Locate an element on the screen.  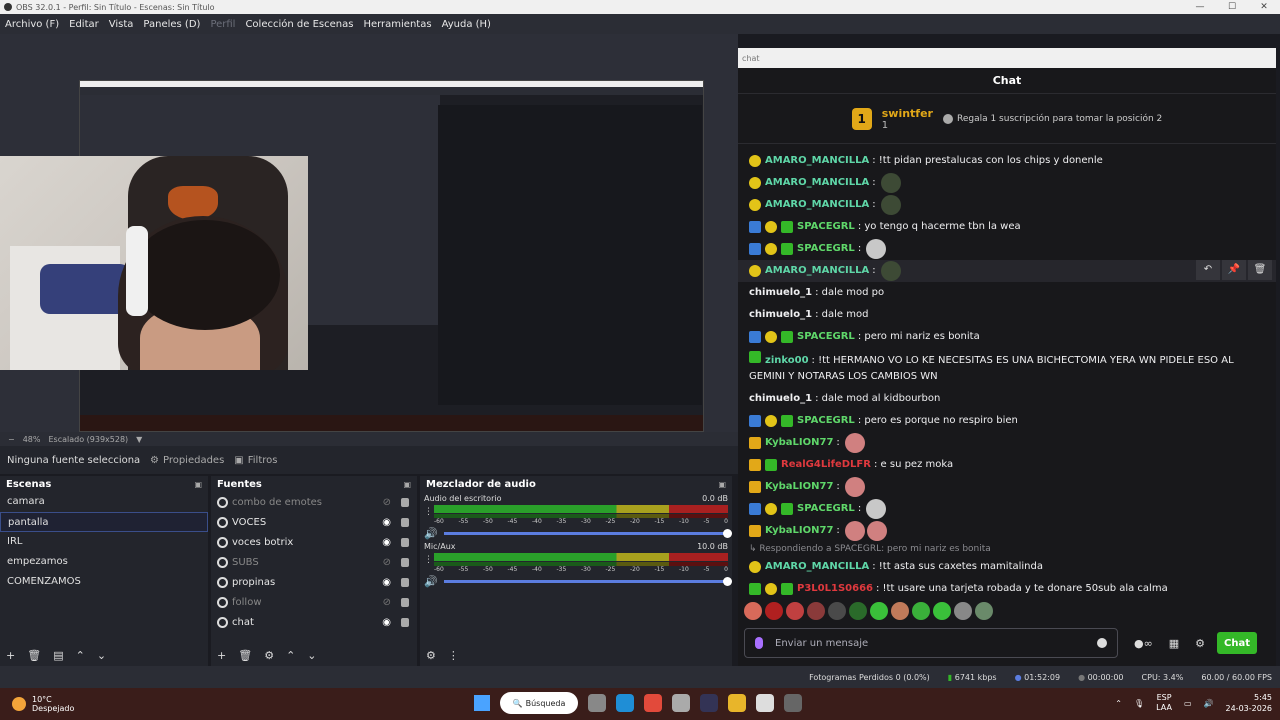
chat-username: KybaLION77 is located at coordinates (799, 487).